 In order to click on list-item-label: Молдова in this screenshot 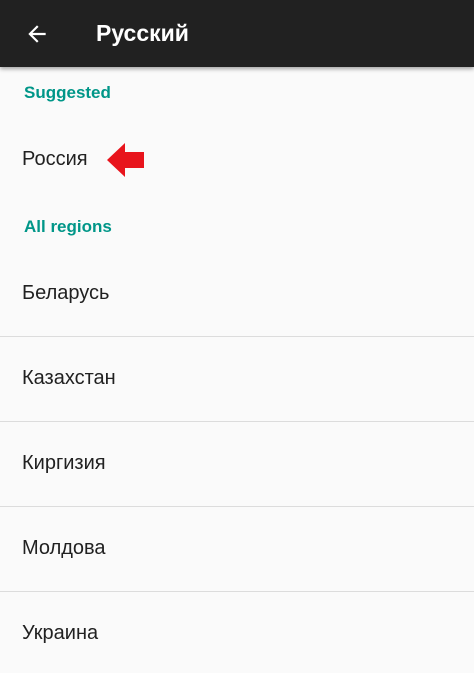, I will do `click(64, 548)`.